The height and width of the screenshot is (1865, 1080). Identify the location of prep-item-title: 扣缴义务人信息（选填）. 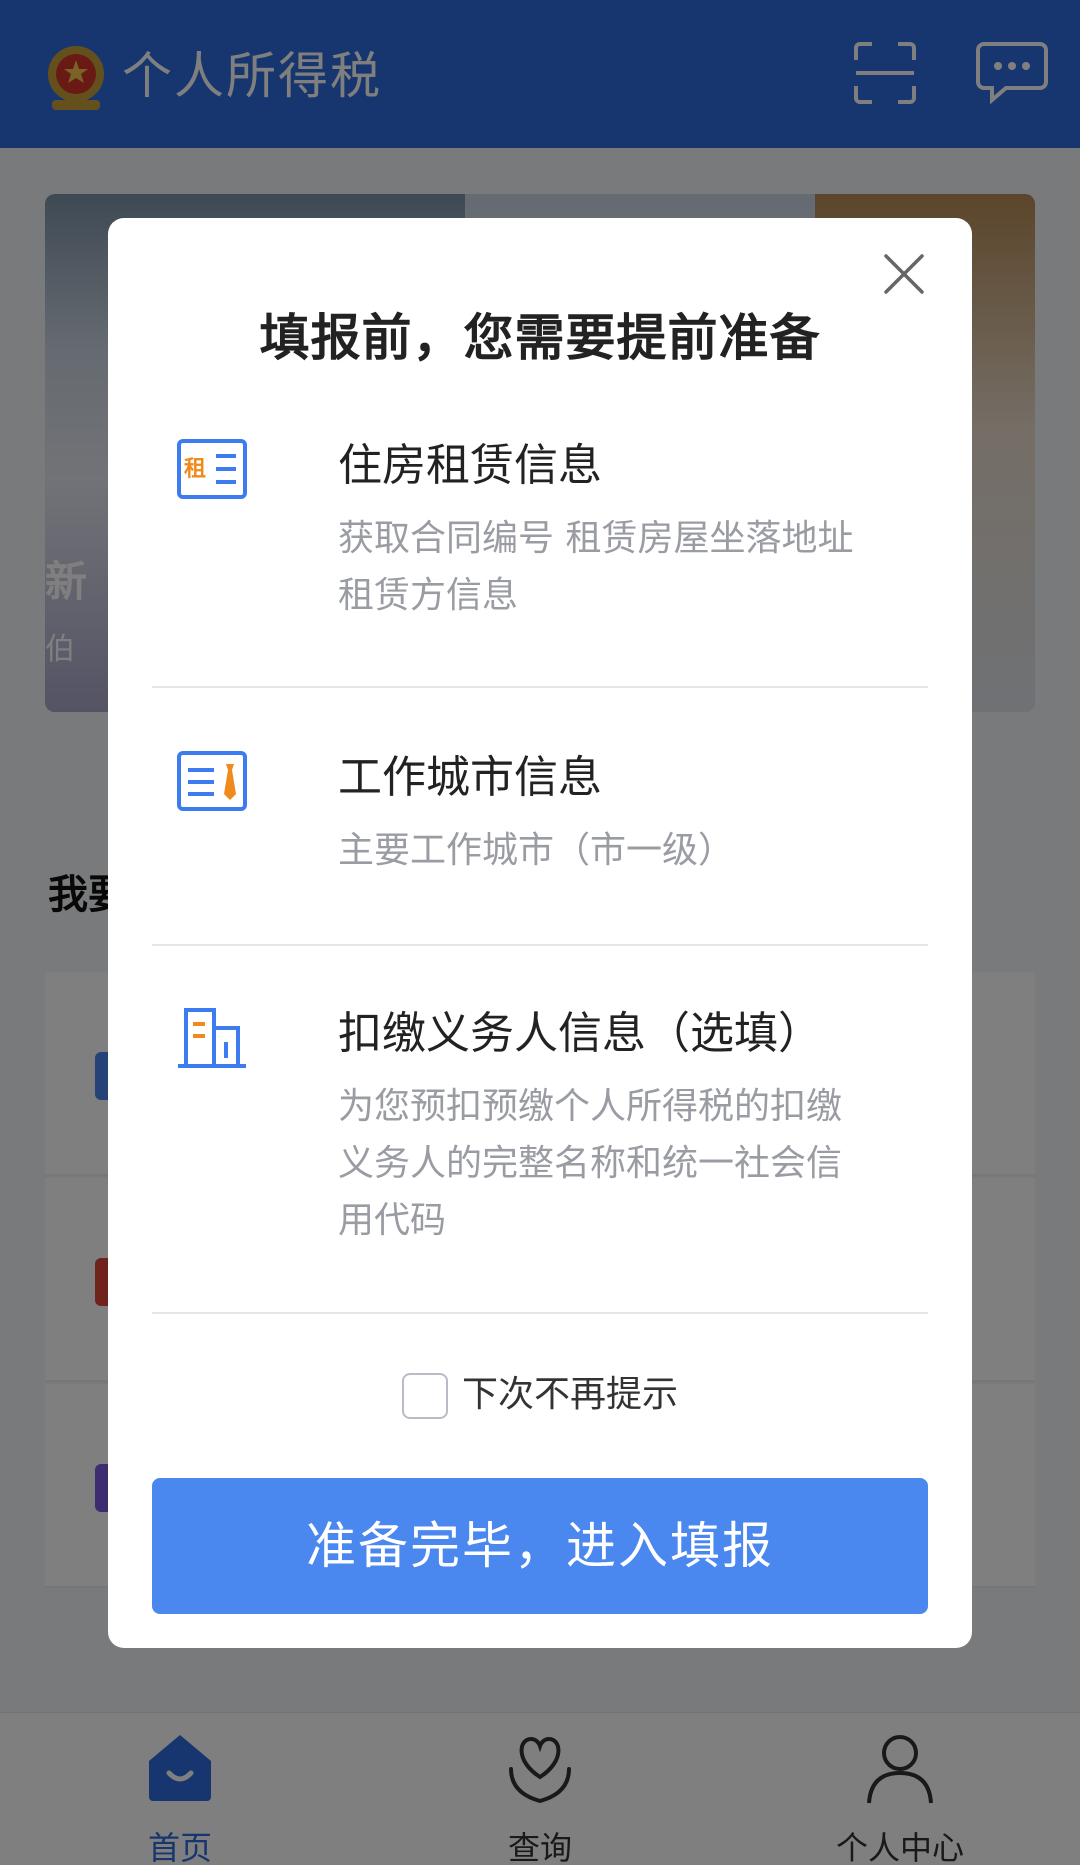
(580, 1033).